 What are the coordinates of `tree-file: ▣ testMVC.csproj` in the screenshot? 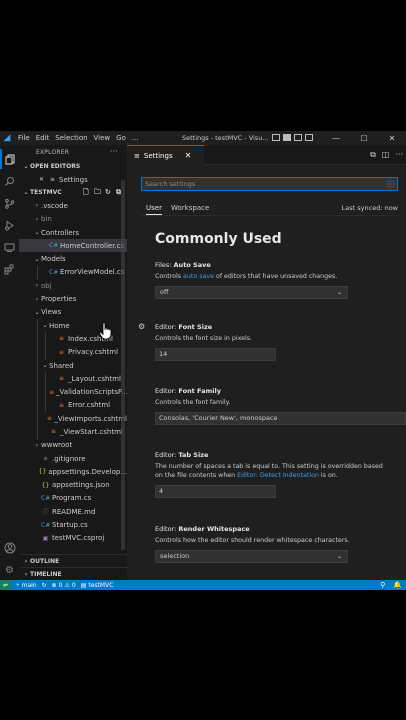 It's located at (73, 538).